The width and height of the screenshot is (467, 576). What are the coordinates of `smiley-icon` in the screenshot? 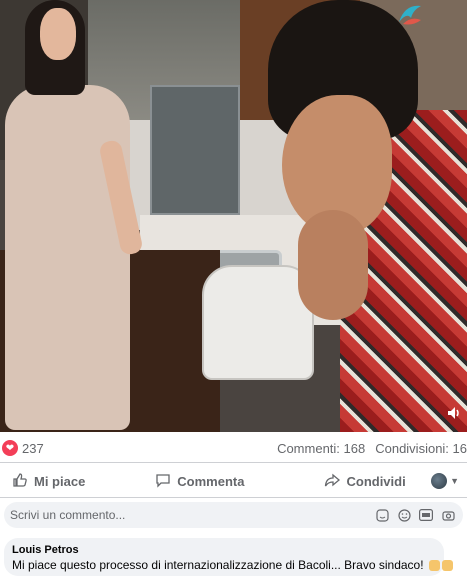 It's located at (404, 515).